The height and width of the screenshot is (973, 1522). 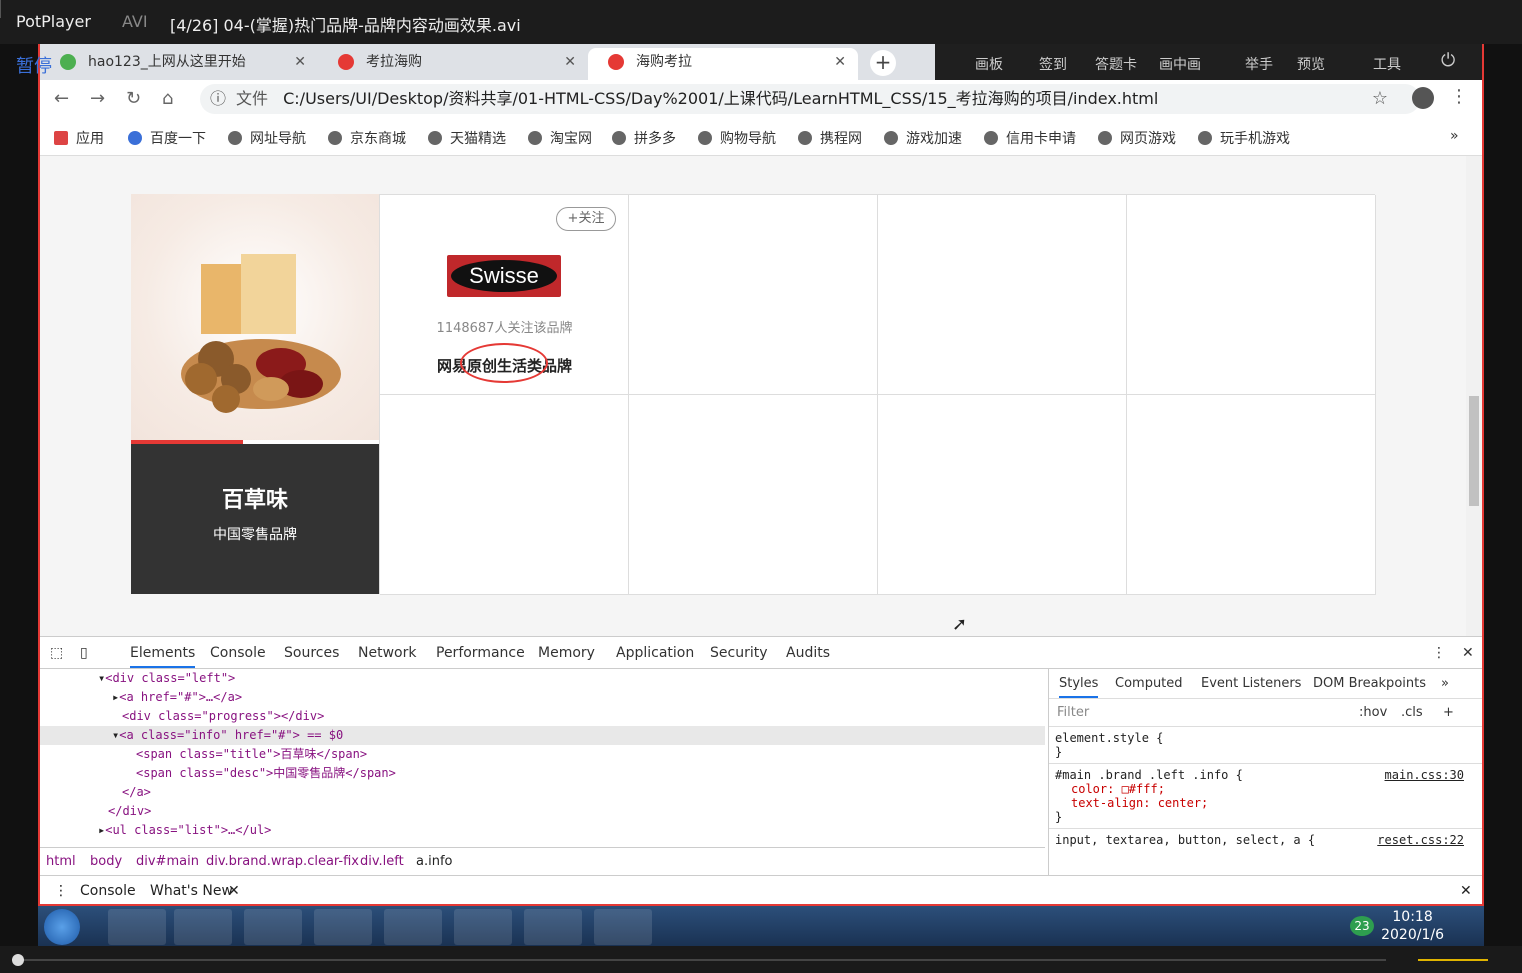 What do you see at coordinates (167, 861) in the screenshot?
I see `crumb: div#main` at bounding box center [167, 861].